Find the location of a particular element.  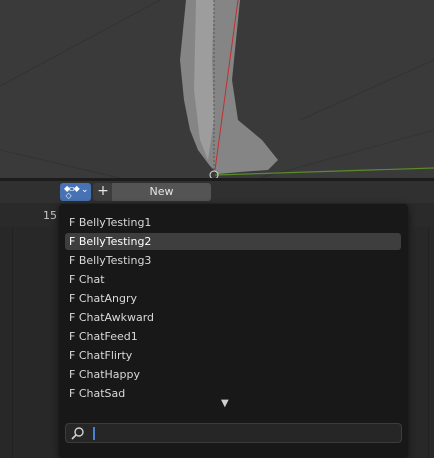

menu-item-chatflirty: F ChatFlirty is located at coordinates (233, 355).